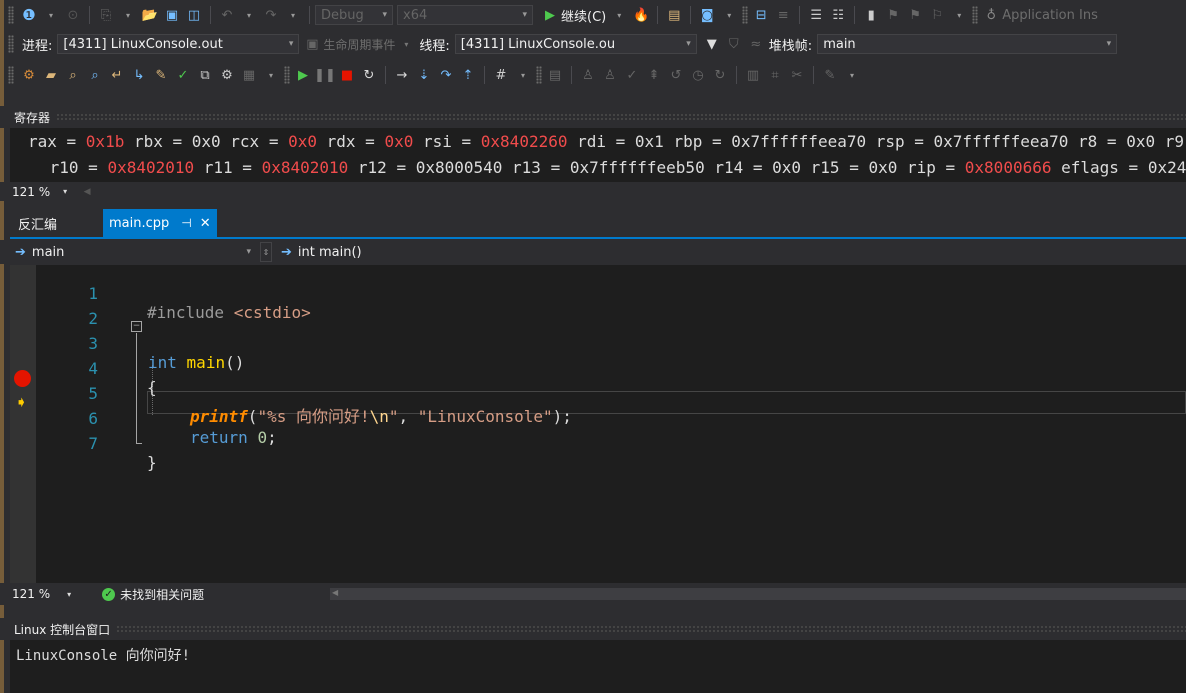  Describe the element at coordinates (51, 75) in the screenshot. I see `folder-icon: ▰` at that location.